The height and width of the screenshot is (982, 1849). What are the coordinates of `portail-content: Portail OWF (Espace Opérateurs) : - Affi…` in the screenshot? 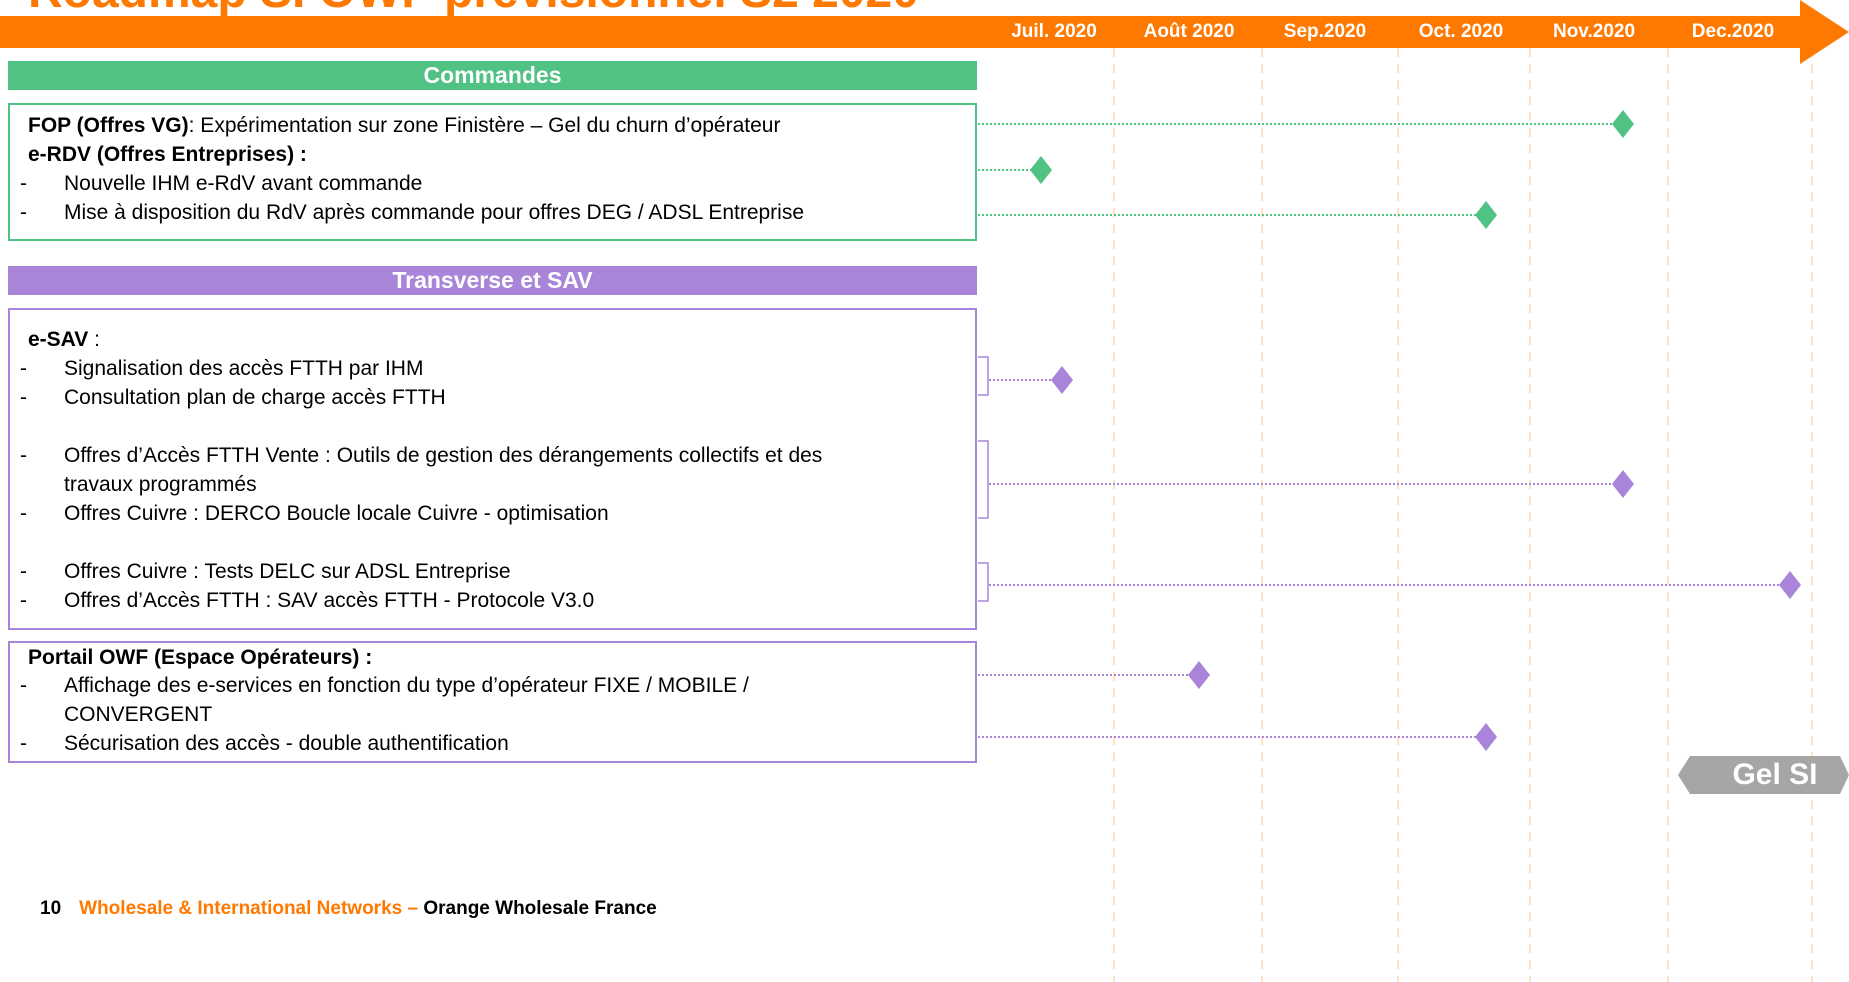 It's located at (494, 702).